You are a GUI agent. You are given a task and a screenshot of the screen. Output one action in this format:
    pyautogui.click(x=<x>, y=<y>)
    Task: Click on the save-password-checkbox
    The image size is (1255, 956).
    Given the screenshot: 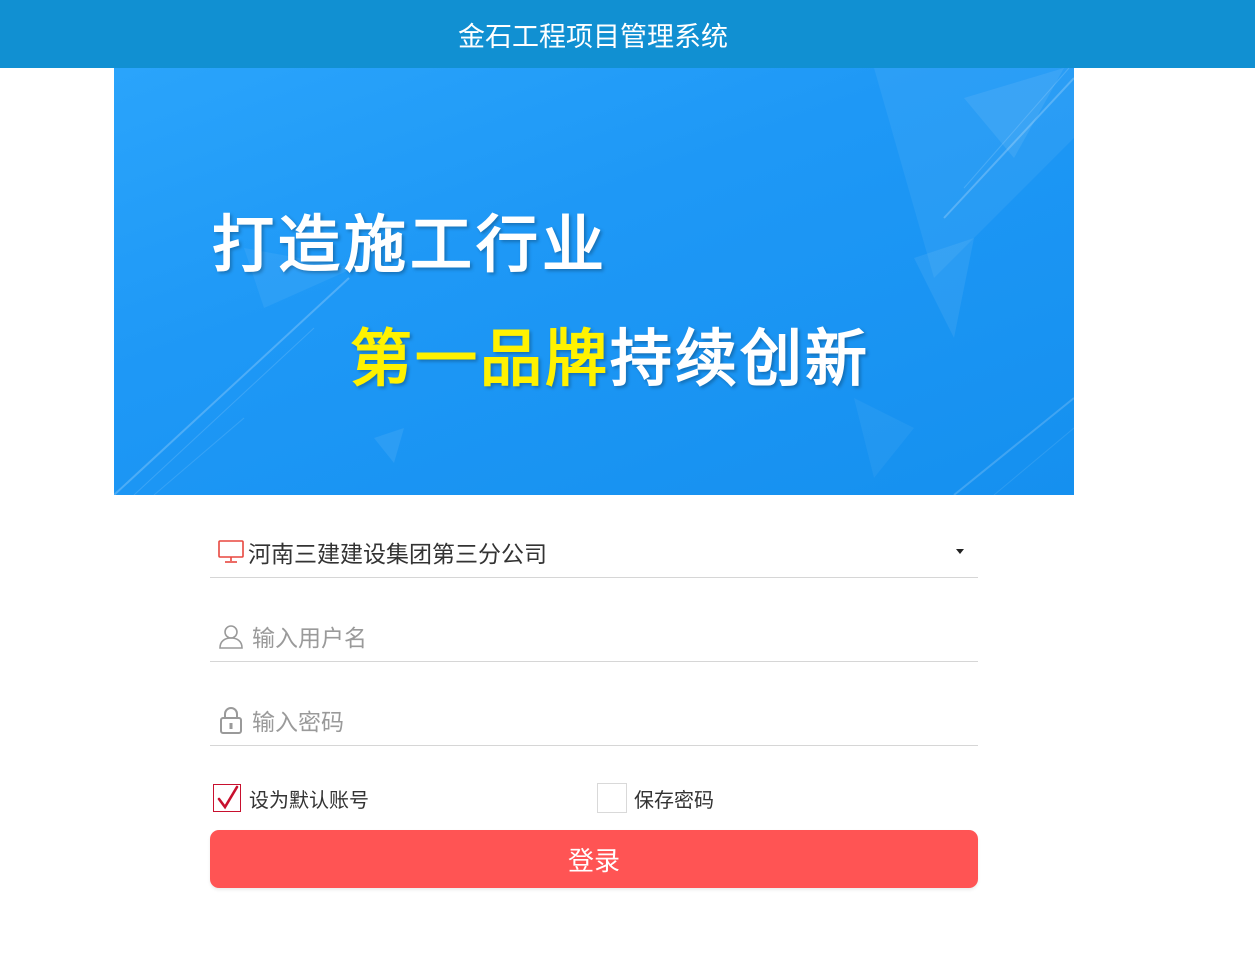 What is the action you would take?
    pyautogui.click(x=612, y=798)
    